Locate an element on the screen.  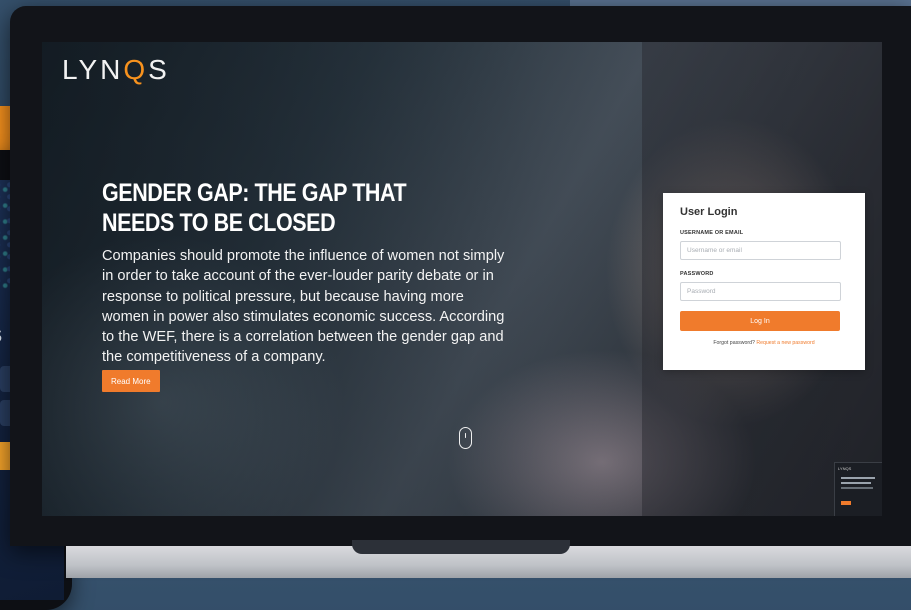
forgot-password-row: Forgot password? Request a new password is located at coordinates (764, 343).